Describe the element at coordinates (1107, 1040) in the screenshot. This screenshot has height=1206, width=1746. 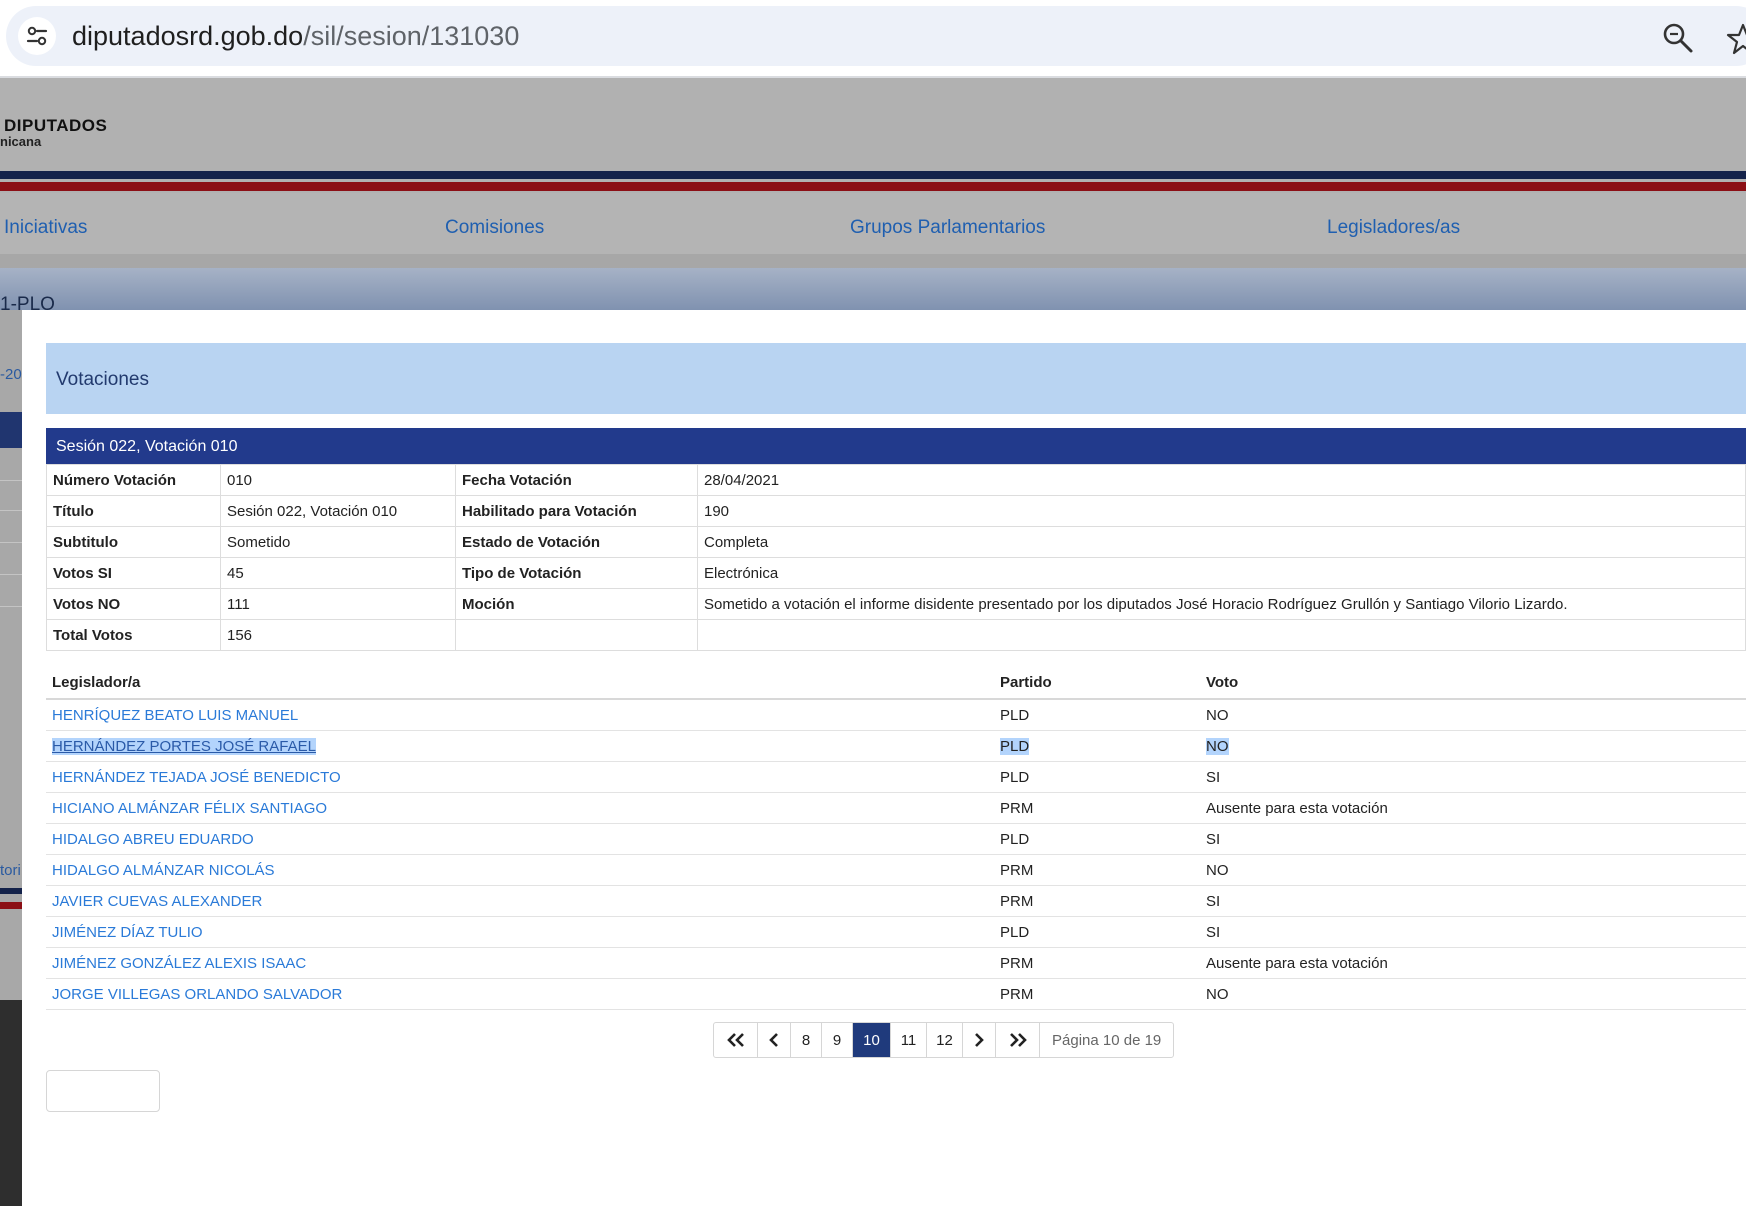
I see `page-info: Página 10 de 19` at that location.